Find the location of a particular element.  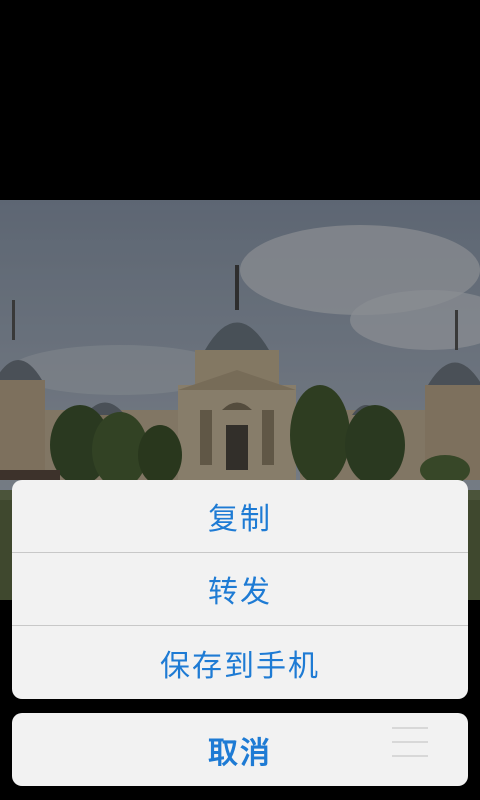

menu-icon is located at coordinates (410, 742).